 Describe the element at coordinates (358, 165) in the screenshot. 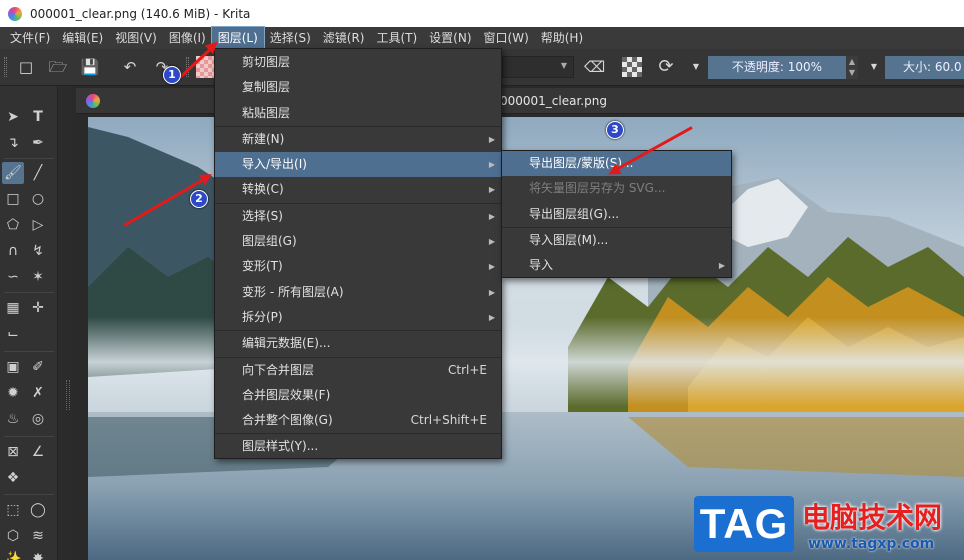

I see `menu-item-import-export: 导入/导出(I) ▶` at that location.